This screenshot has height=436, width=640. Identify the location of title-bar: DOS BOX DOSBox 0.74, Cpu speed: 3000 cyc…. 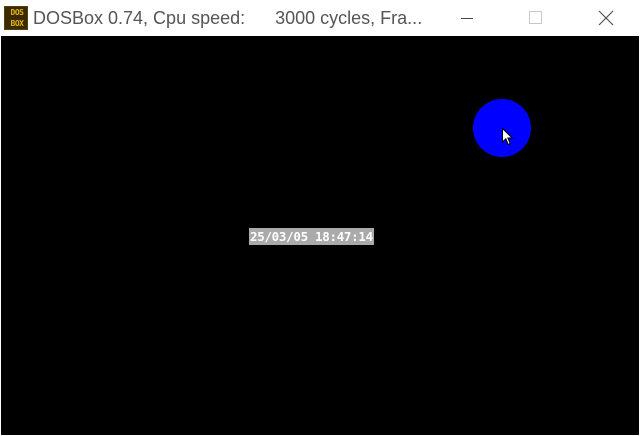
(320, 18).